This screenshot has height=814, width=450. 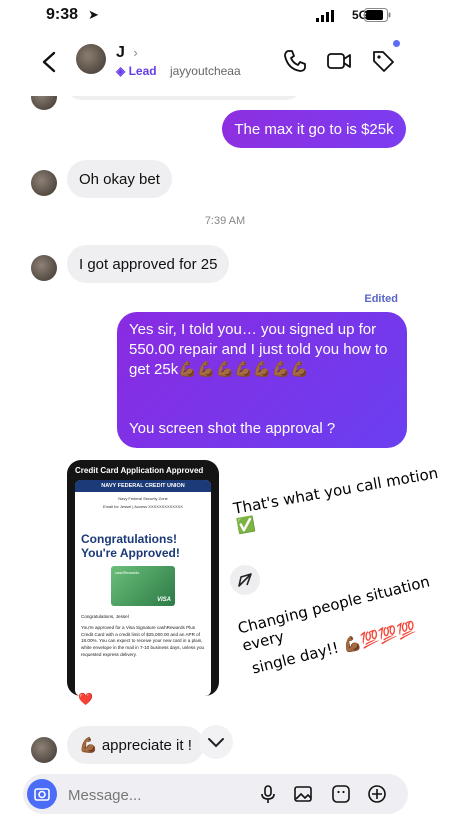 I want to click on security-zone: Navy Federal Security Zone, so click(x=143, y=498).